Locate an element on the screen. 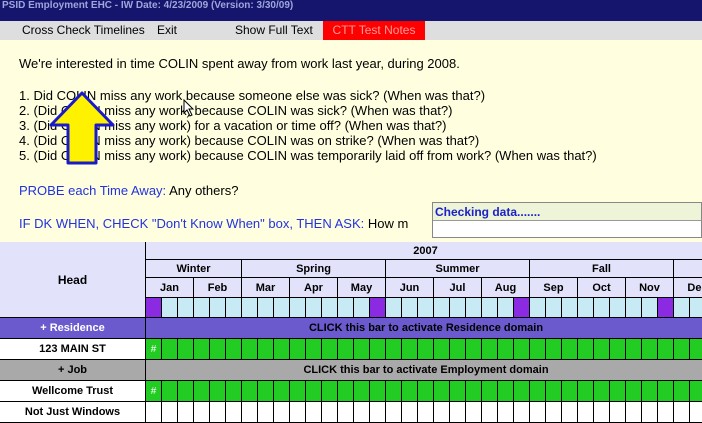 The width and height of the screenshot is (702, 423). row-label-2: + Job is located at coordinates (73, 370).